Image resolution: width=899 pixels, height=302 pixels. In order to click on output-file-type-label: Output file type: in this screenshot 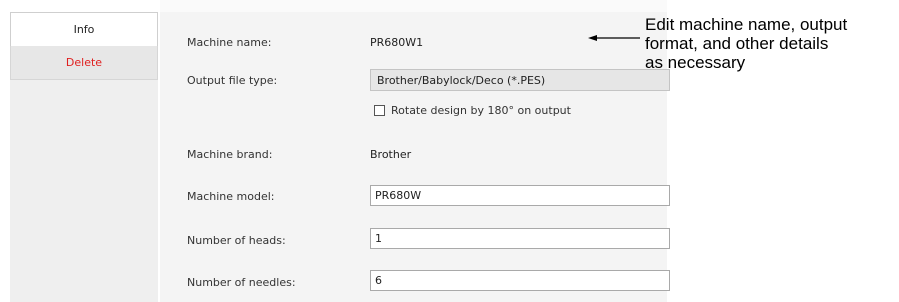, I will do `click(232, 80)`.